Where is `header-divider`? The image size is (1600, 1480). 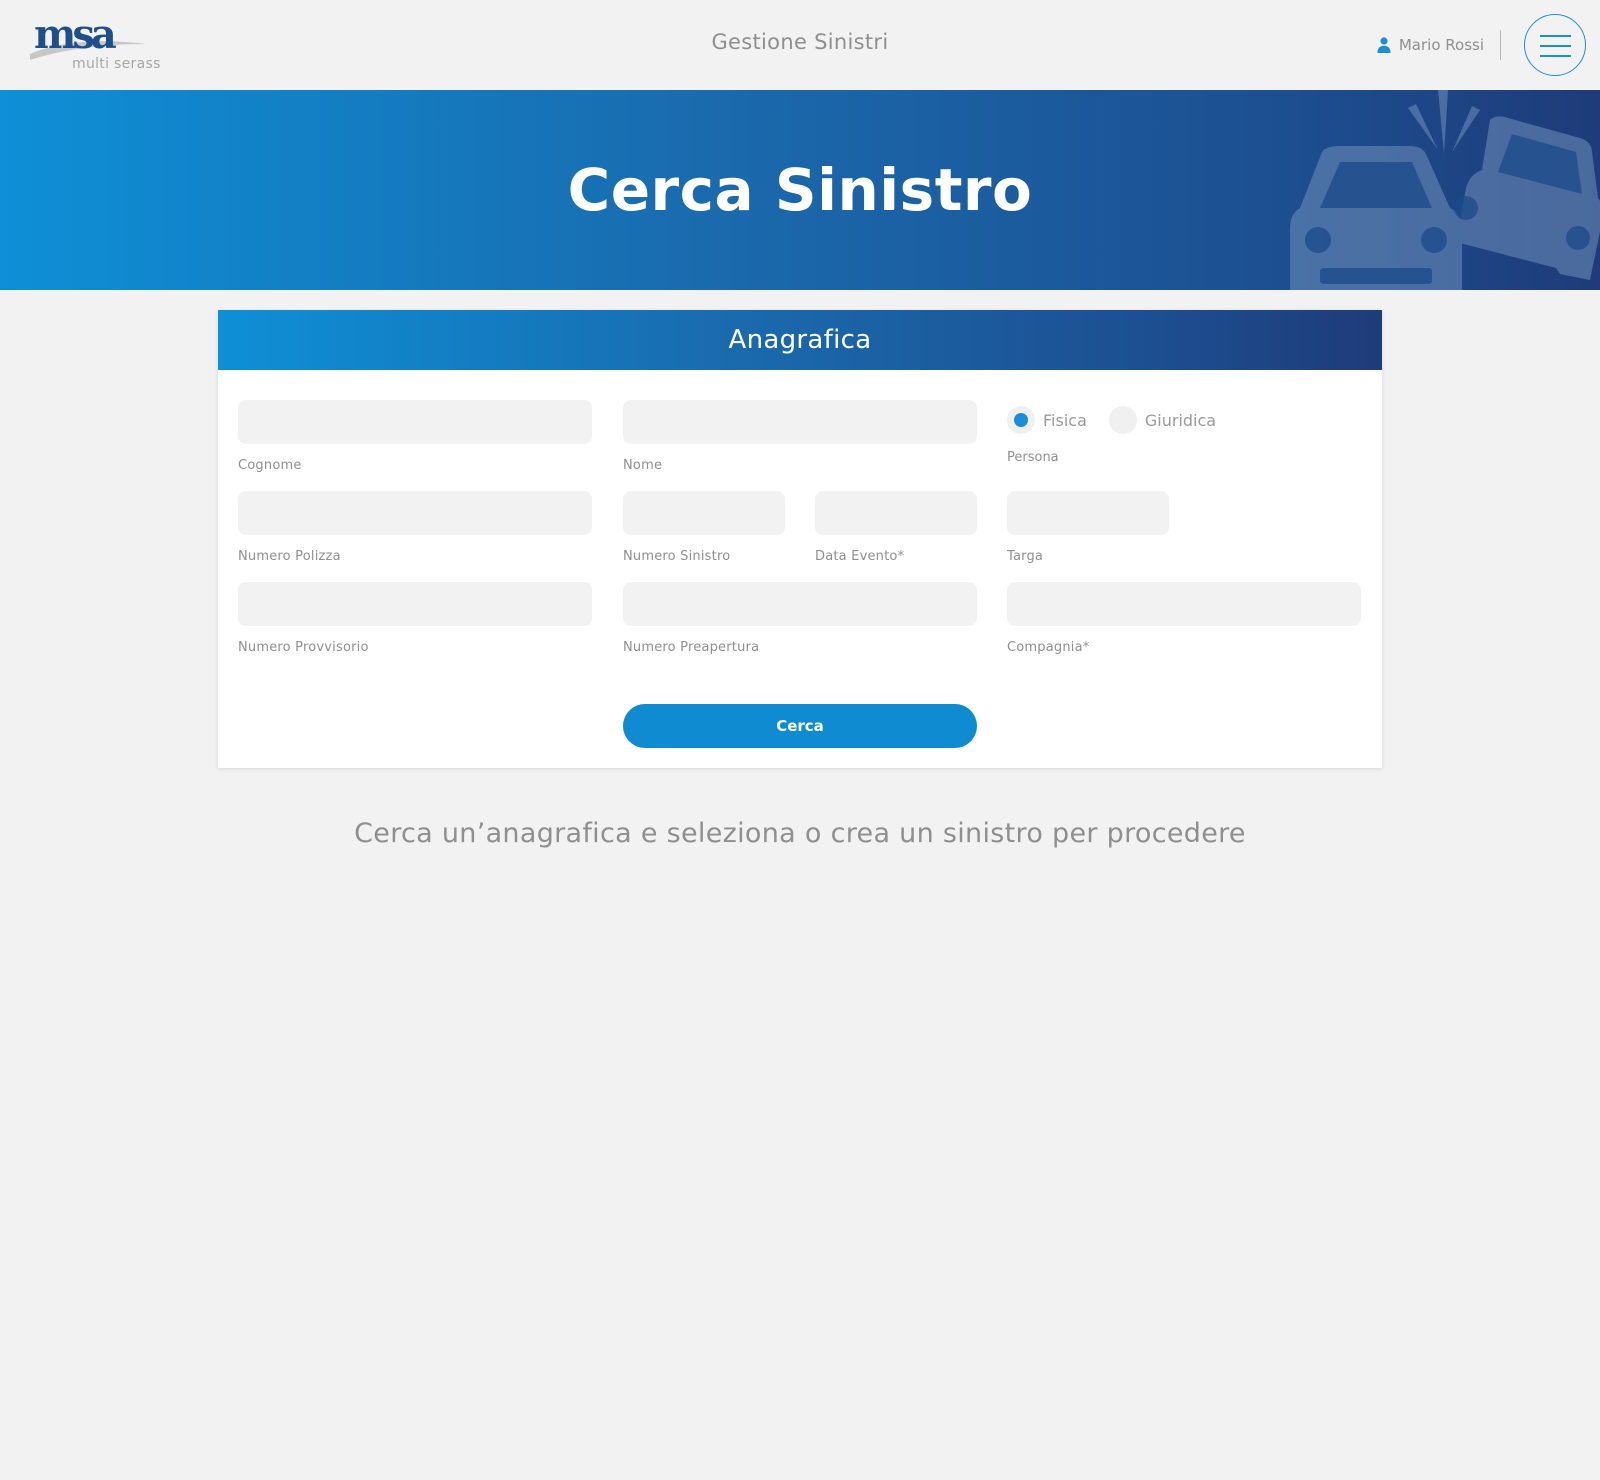
header-divider is located at coordinates (1500, 45).